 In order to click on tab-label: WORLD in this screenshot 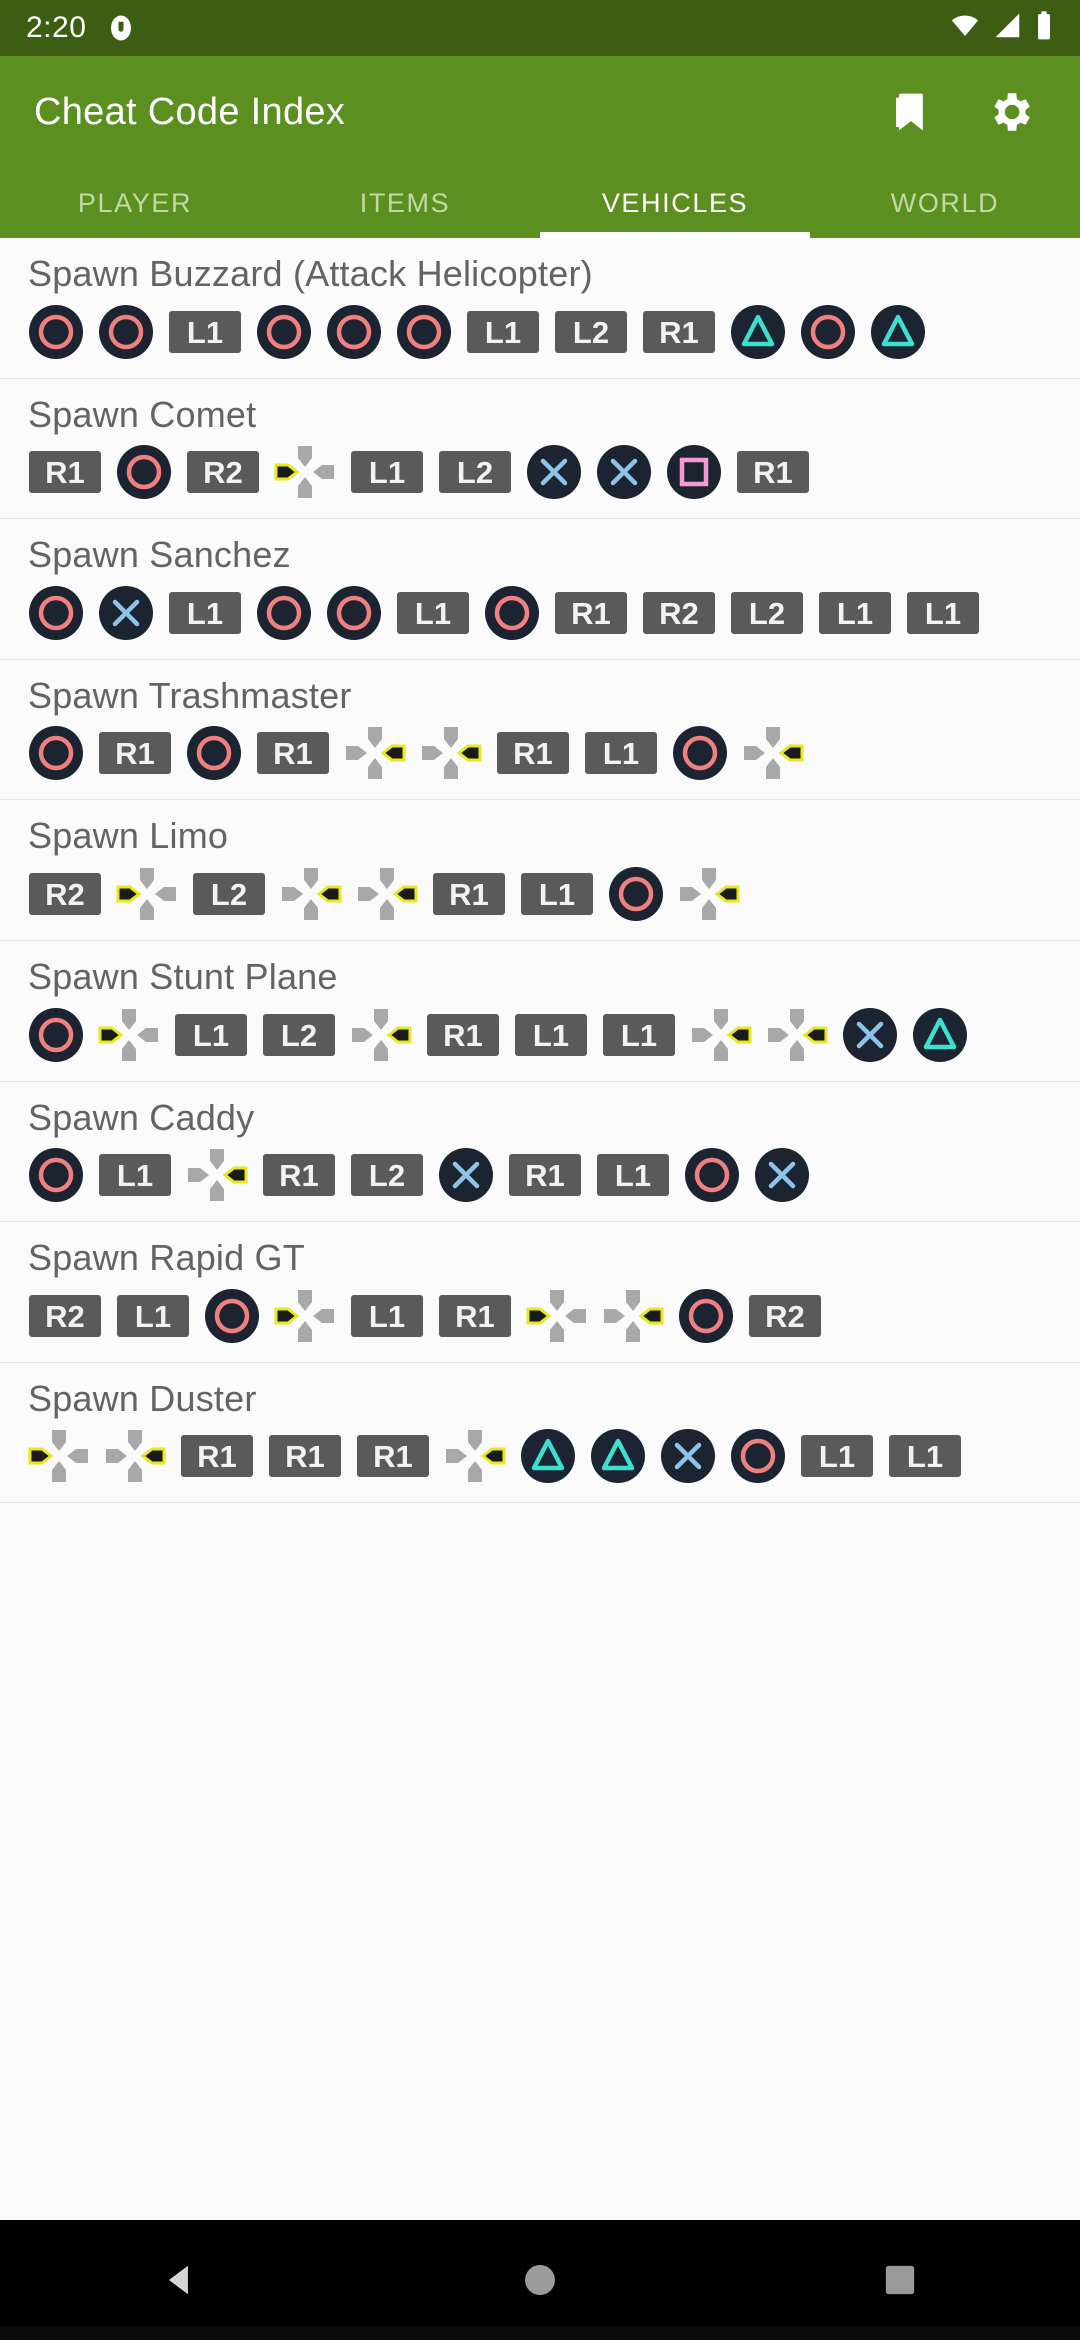, I will do `click(945, 202)`.